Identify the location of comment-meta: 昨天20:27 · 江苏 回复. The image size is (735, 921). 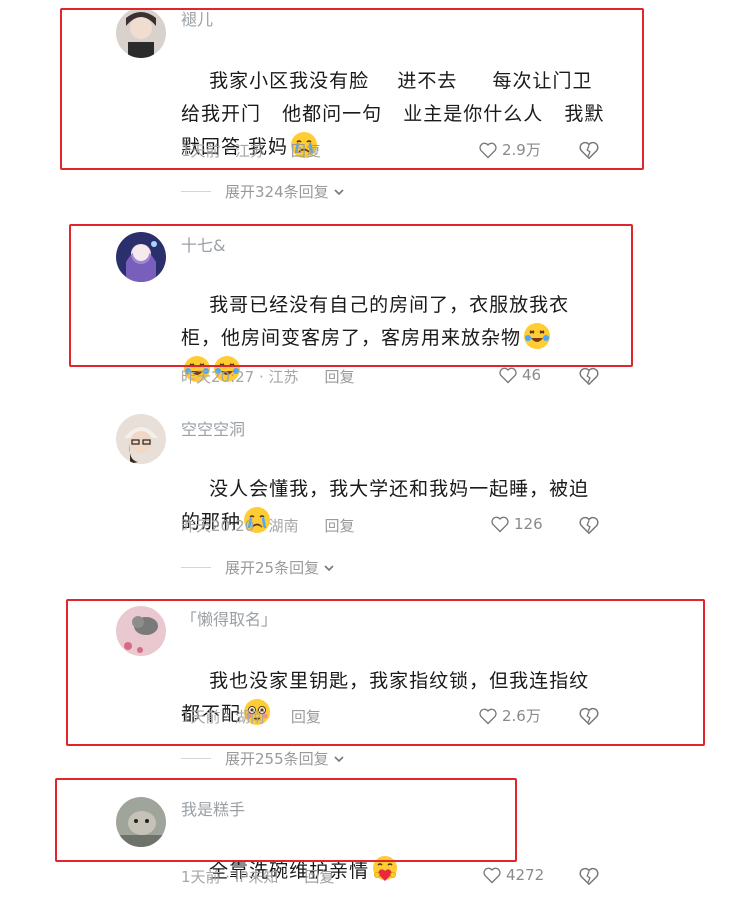
(268, 376).